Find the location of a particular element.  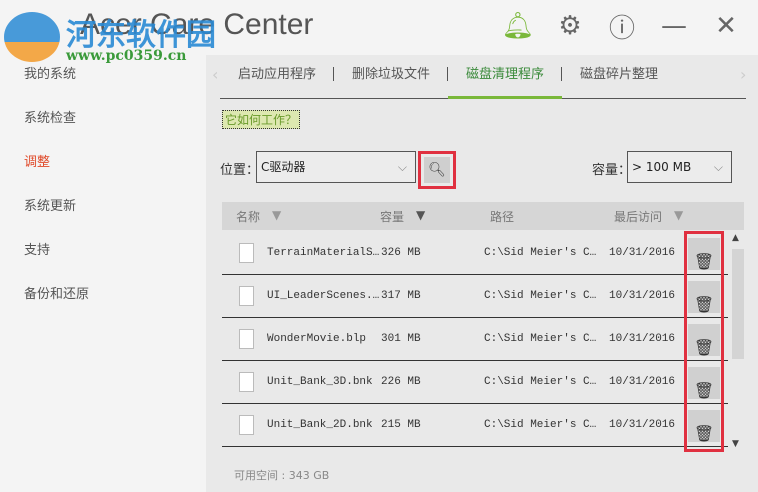

sidebar-item-system-update: 系统更新 is located at coordinates (103, 209).